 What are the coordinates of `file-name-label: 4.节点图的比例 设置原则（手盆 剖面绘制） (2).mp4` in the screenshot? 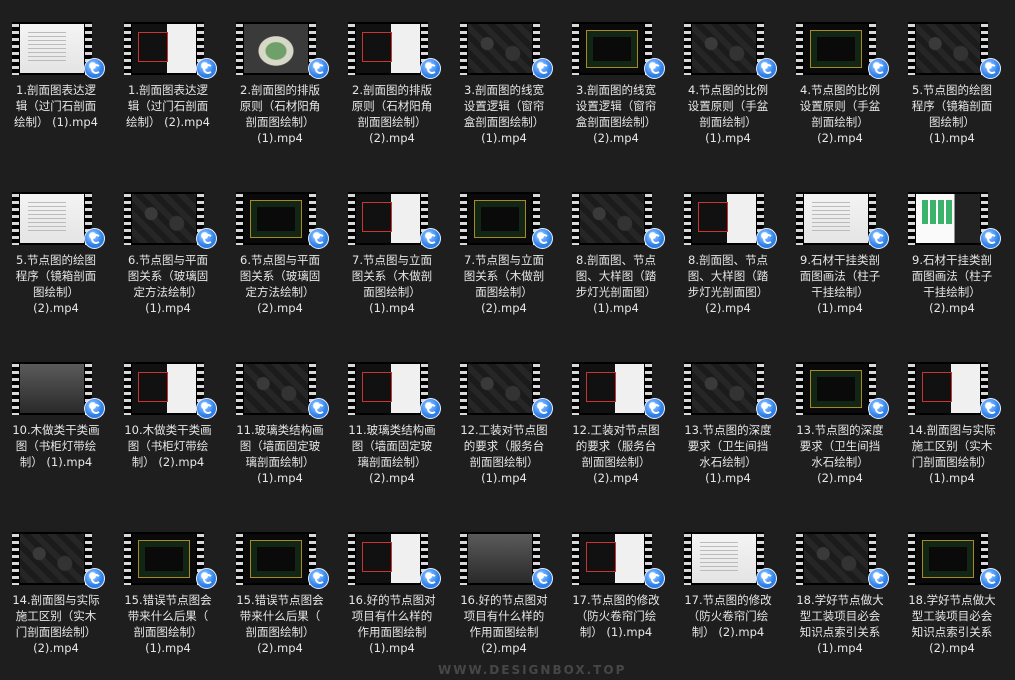 It's located at (840, 114).